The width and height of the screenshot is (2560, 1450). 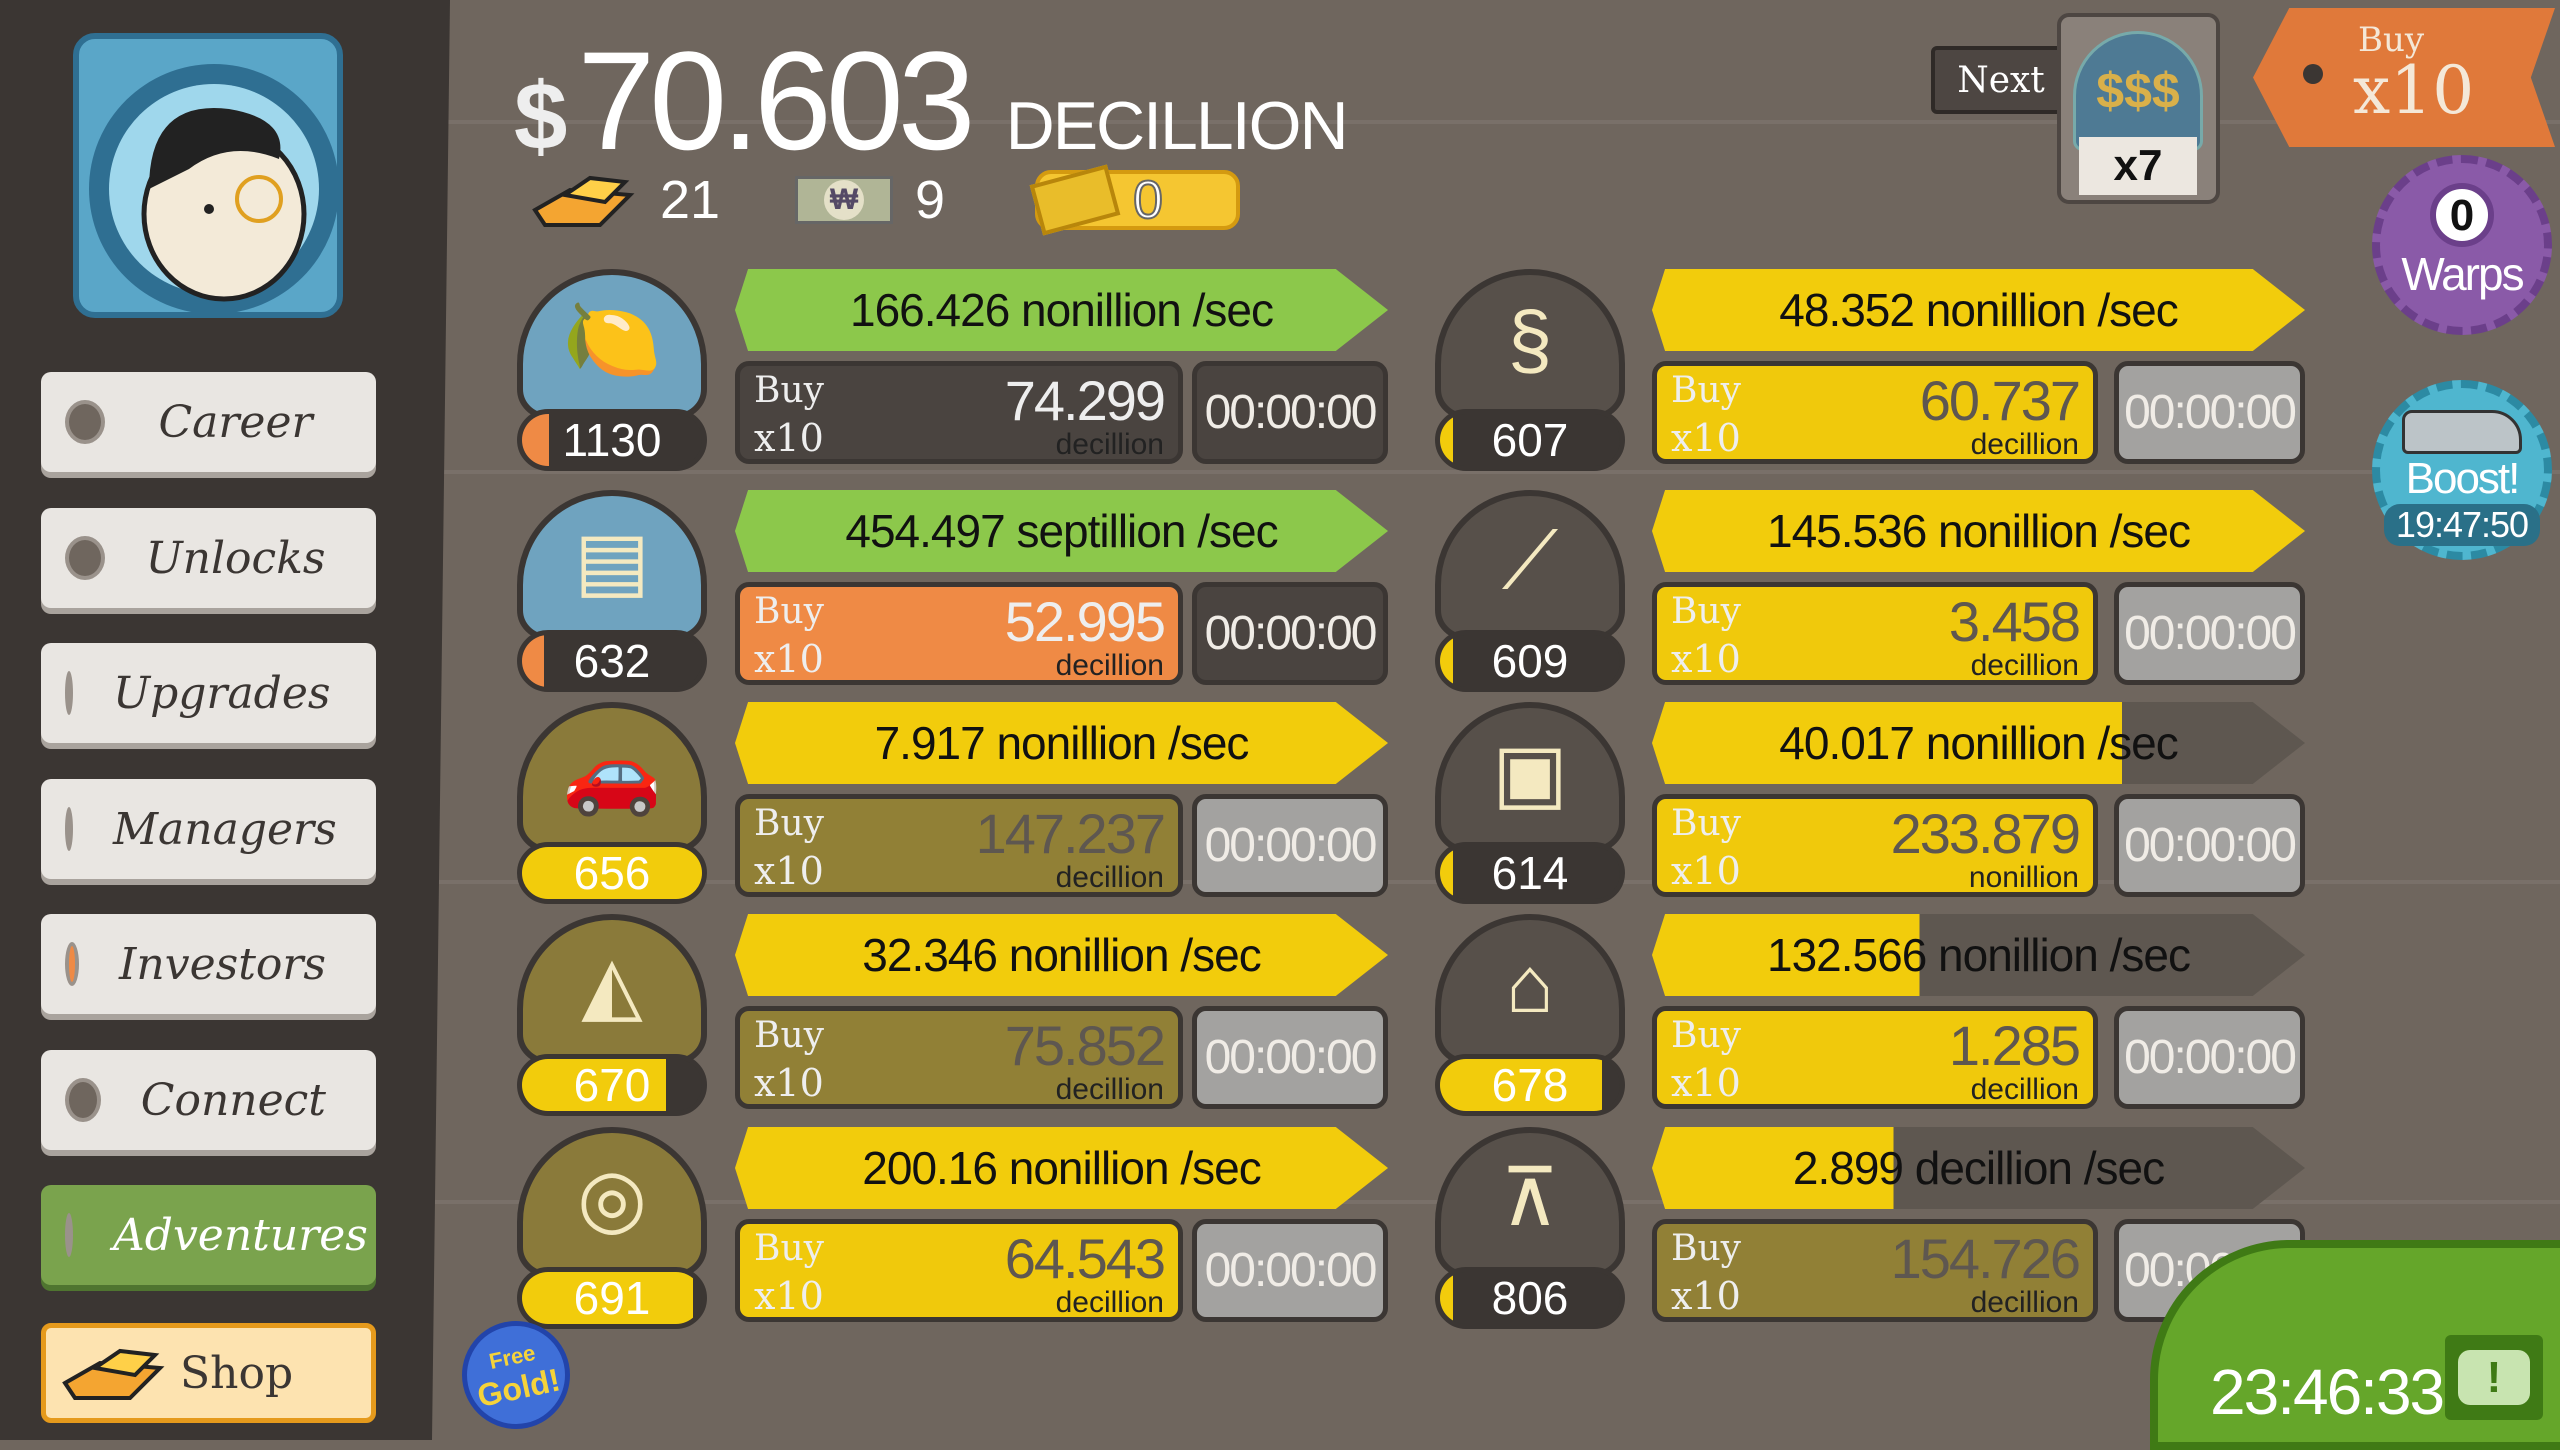 I want to click on business-income-banner: 454.497 septillion /sec, so click(x=1061, y=531).